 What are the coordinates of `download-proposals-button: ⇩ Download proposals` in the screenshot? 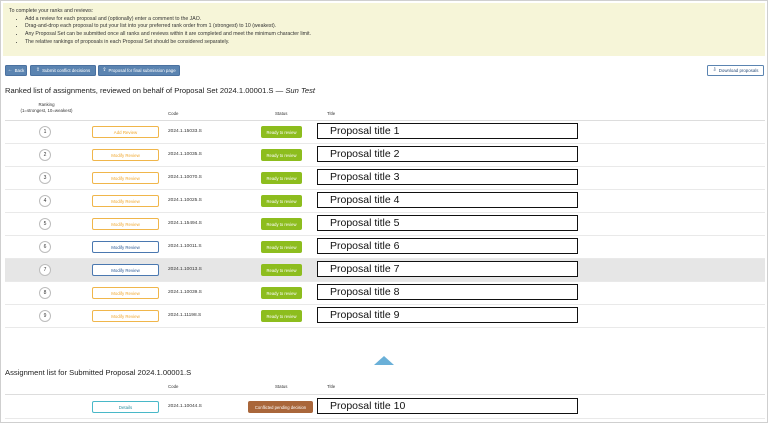 It's located at (735, 70).